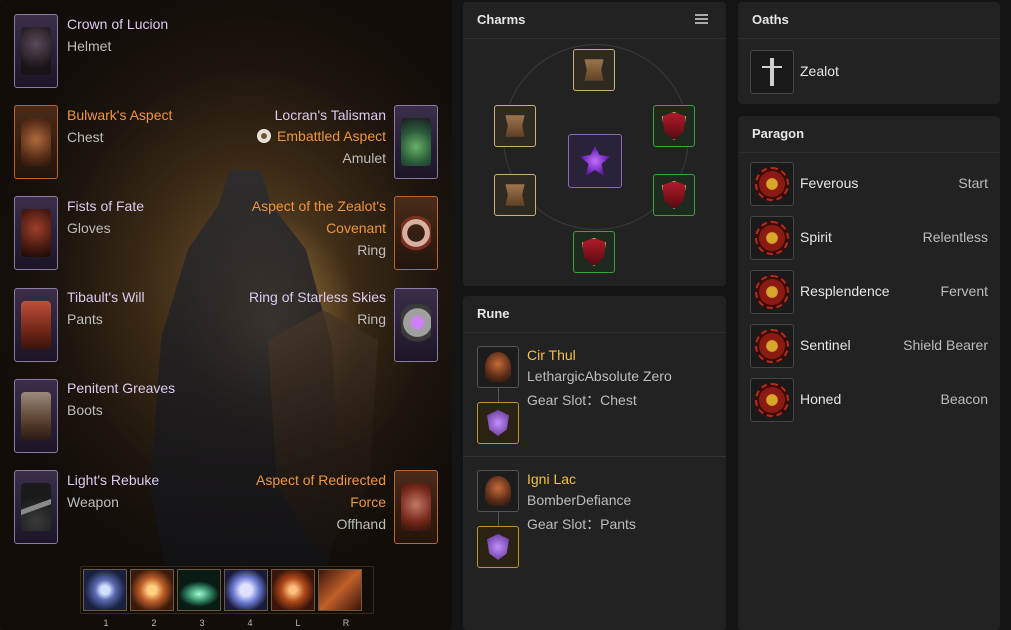 Image resolution: width=1011 pixels, height=630 pixels. I want to click on paragon-header: Paragon, so click(869, 134).